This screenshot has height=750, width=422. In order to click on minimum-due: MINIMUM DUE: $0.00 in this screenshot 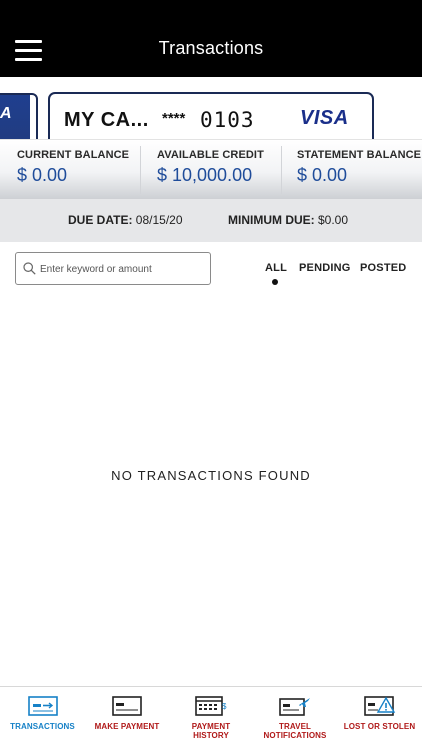, I will do `click(288, 220)`.